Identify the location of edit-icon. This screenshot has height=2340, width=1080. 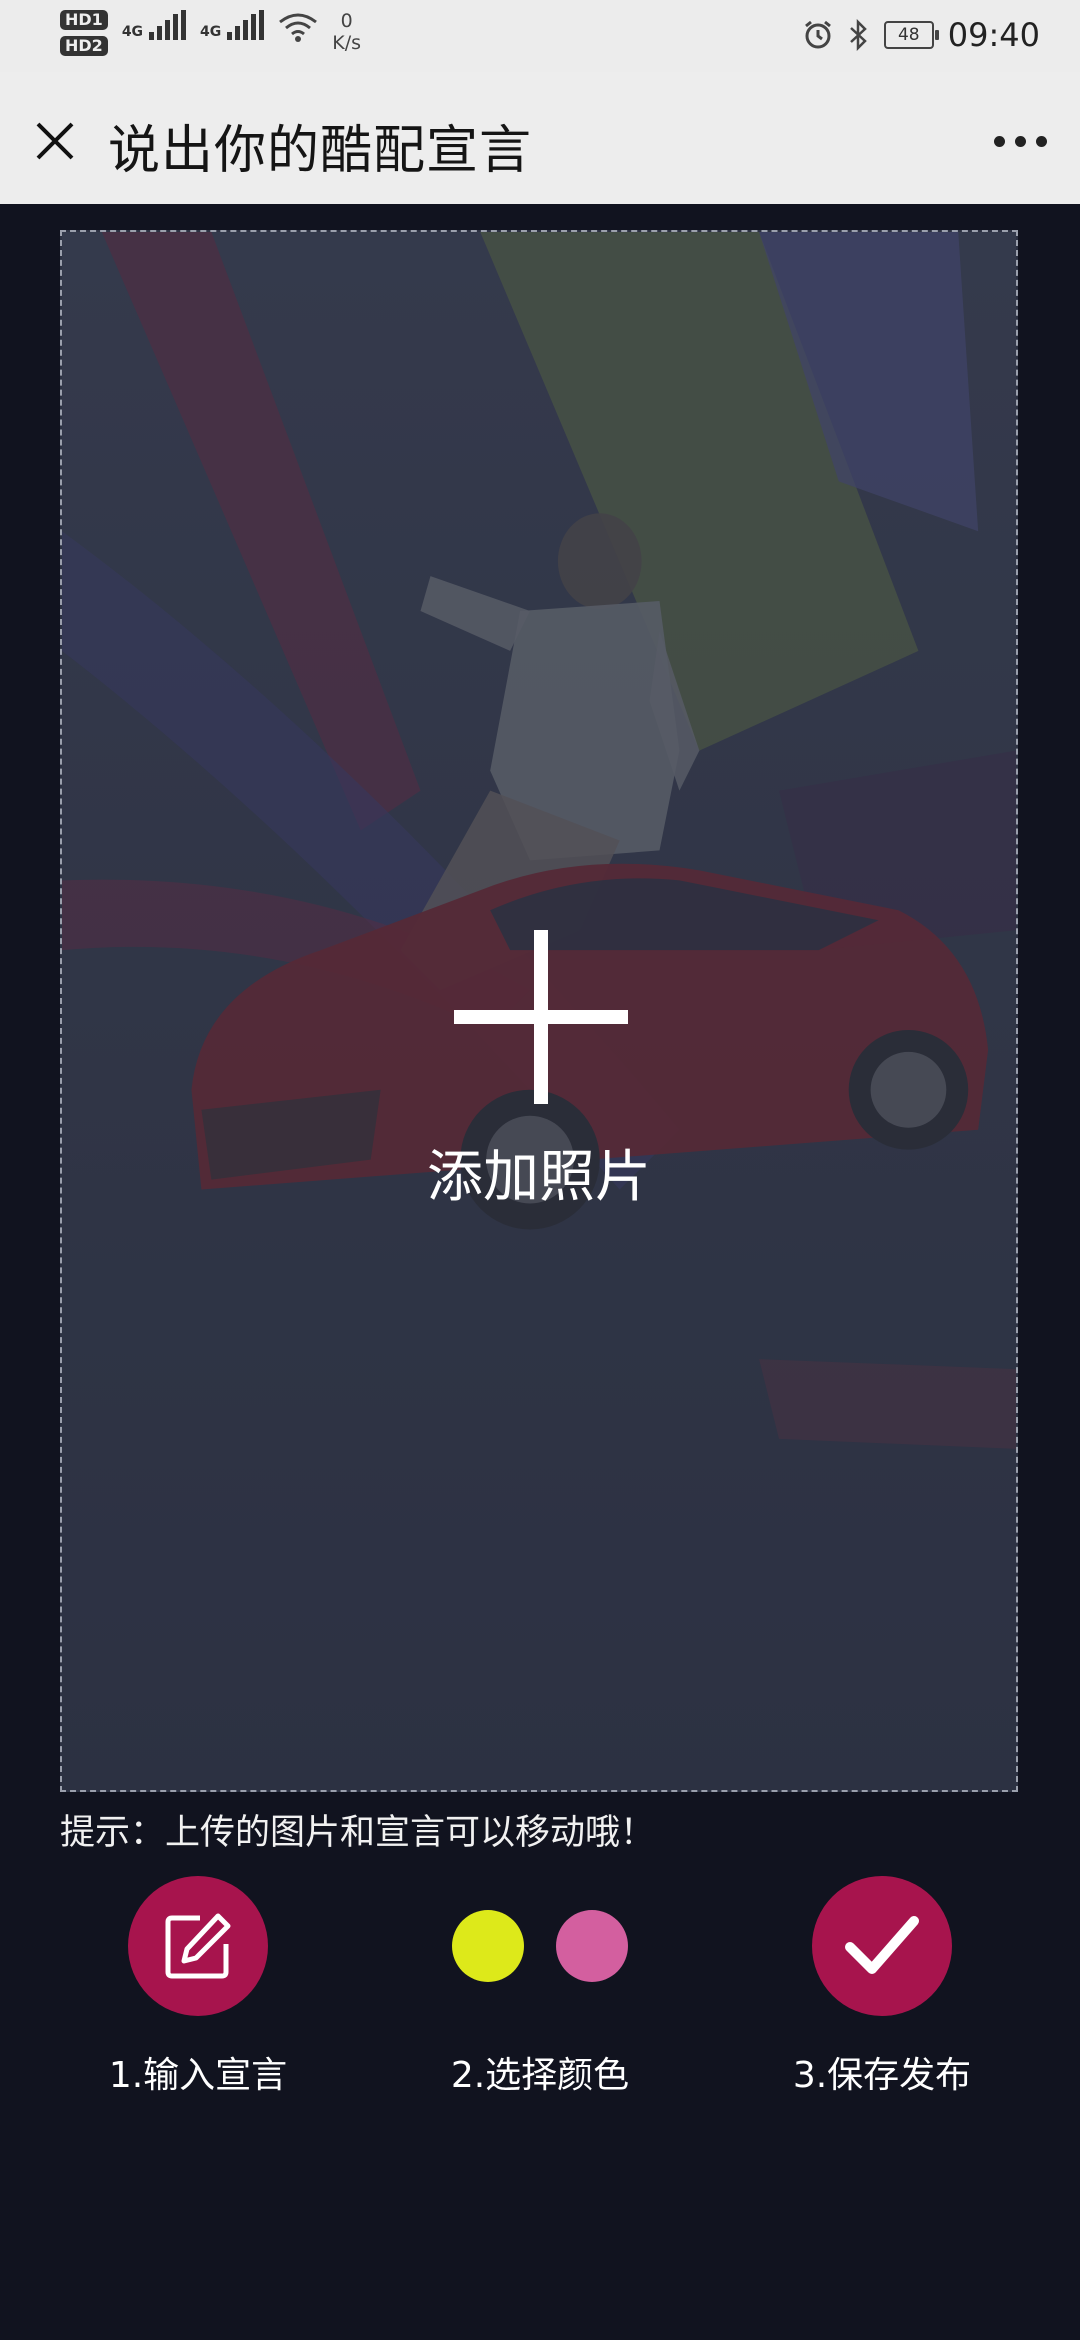
(198, 1946).